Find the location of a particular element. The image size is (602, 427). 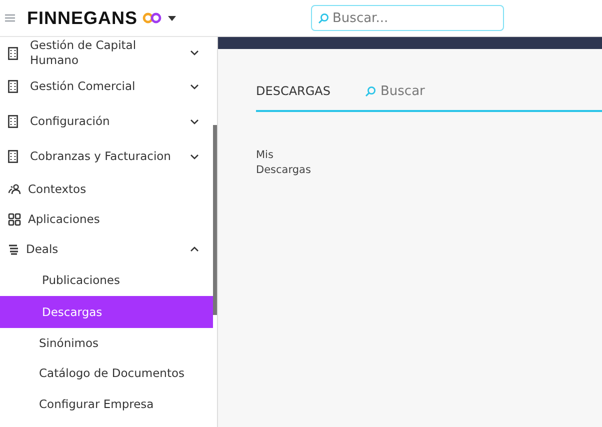

menu-icon is located at coordinates (10, 18).